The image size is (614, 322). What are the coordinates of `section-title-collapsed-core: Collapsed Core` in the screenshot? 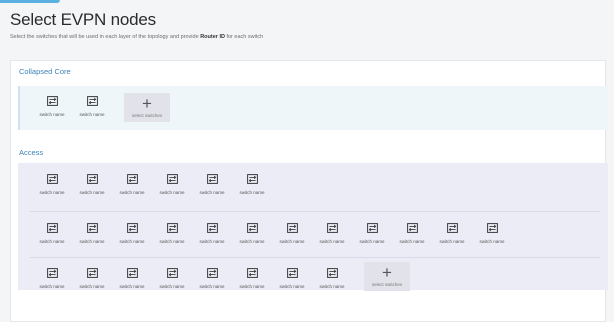 It's located at (45, 71).